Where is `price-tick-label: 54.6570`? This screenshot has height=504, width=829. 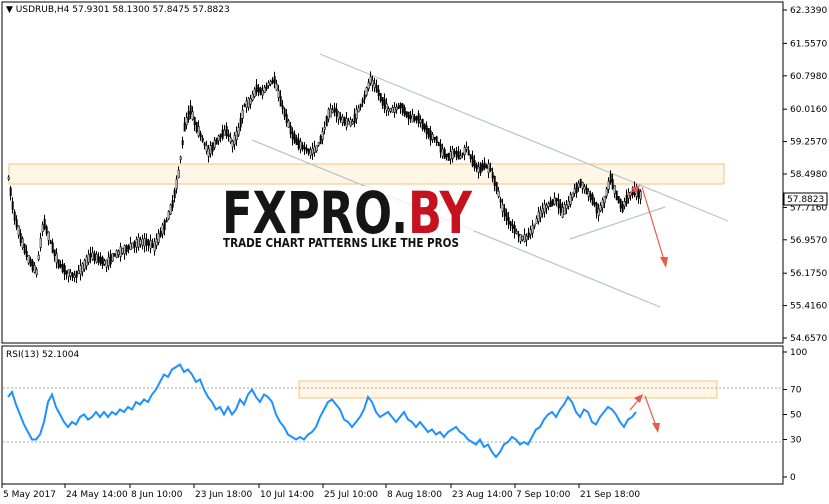 price-tick-label: 54.6570 is located at coordinates (808, 339).